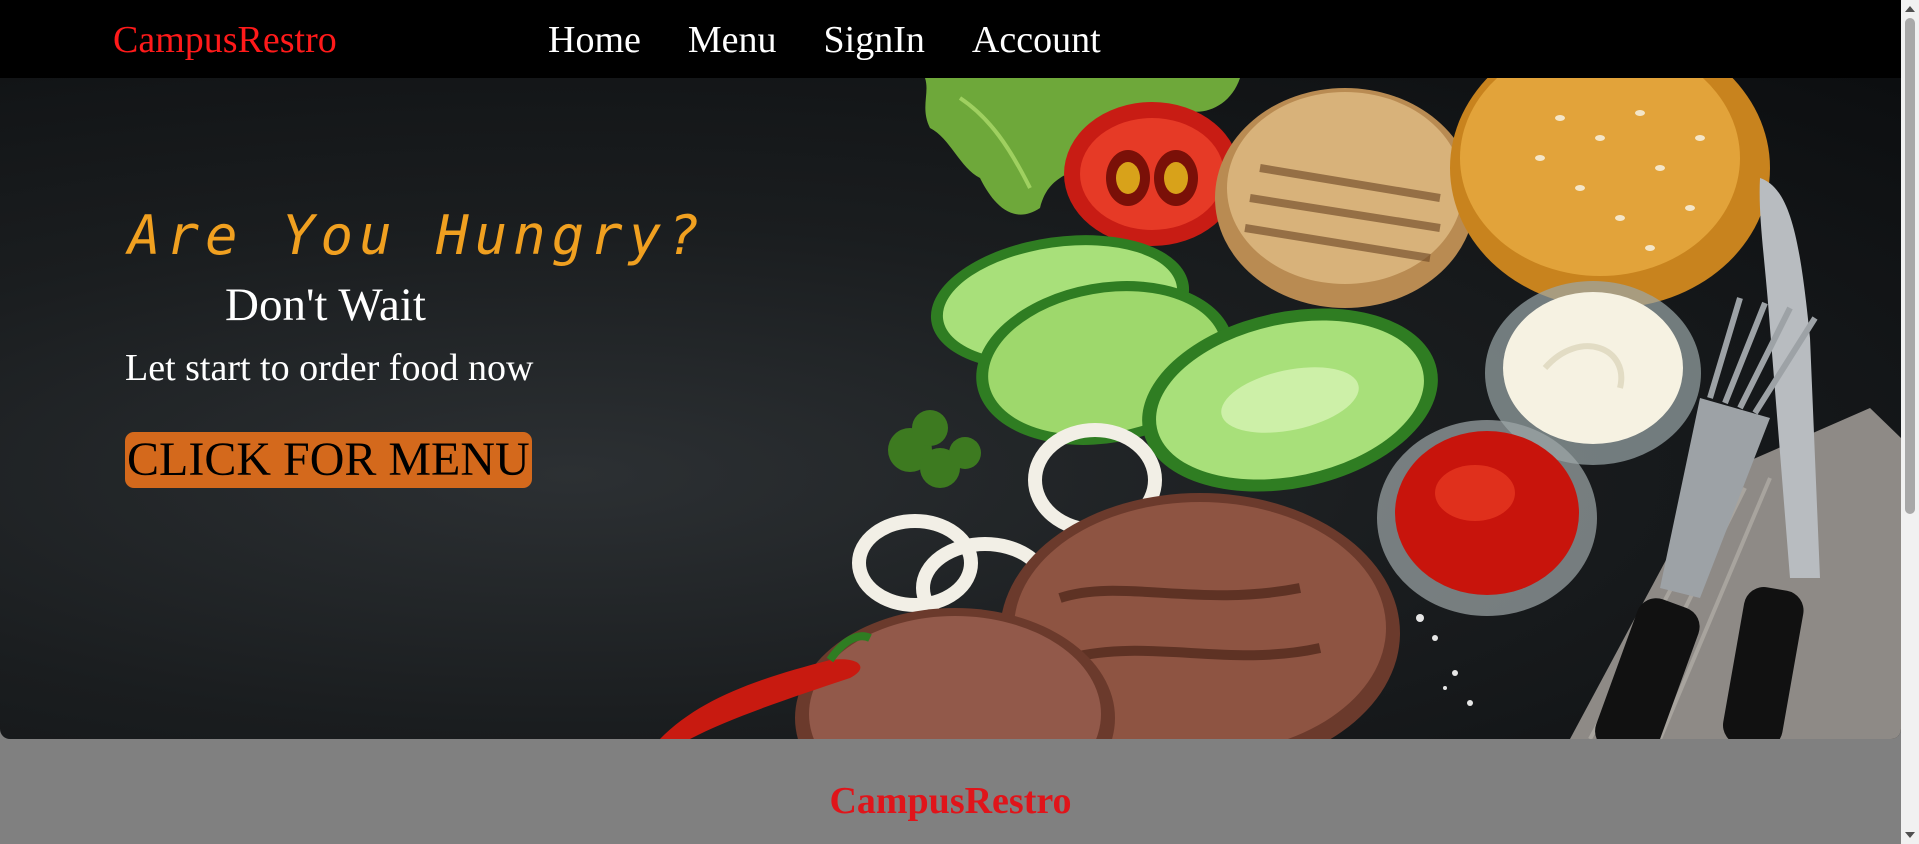 The image size is (1919, 844). I want to click on nav-link-signin: SignIn, so click(874, 40).